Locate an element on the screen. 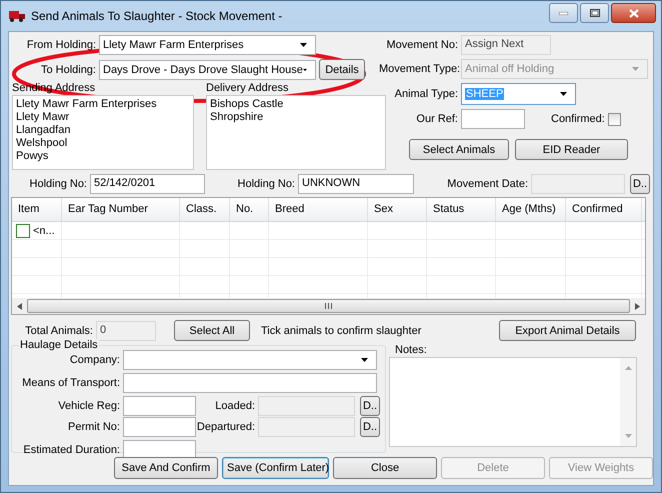 This screenshot has height=493, width=662. minimize-icon is located at coordinates (563, 13).